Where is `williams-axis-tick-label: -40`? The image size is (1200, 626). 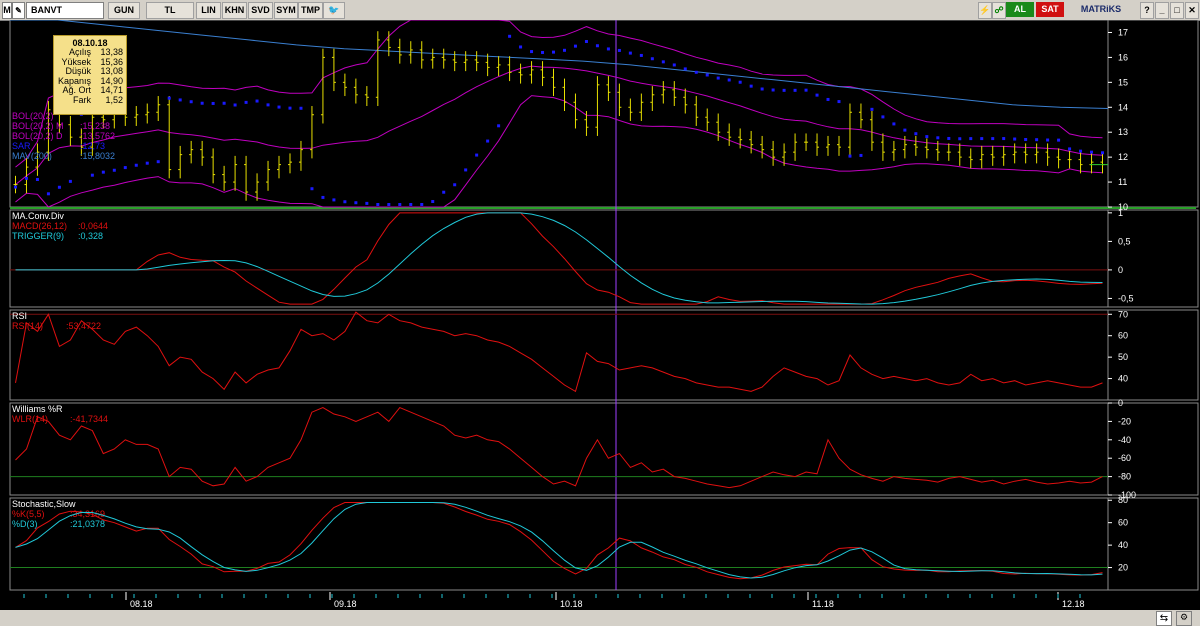
williams-axis-tick-label: -40 is located at coordinates (1124, 440).